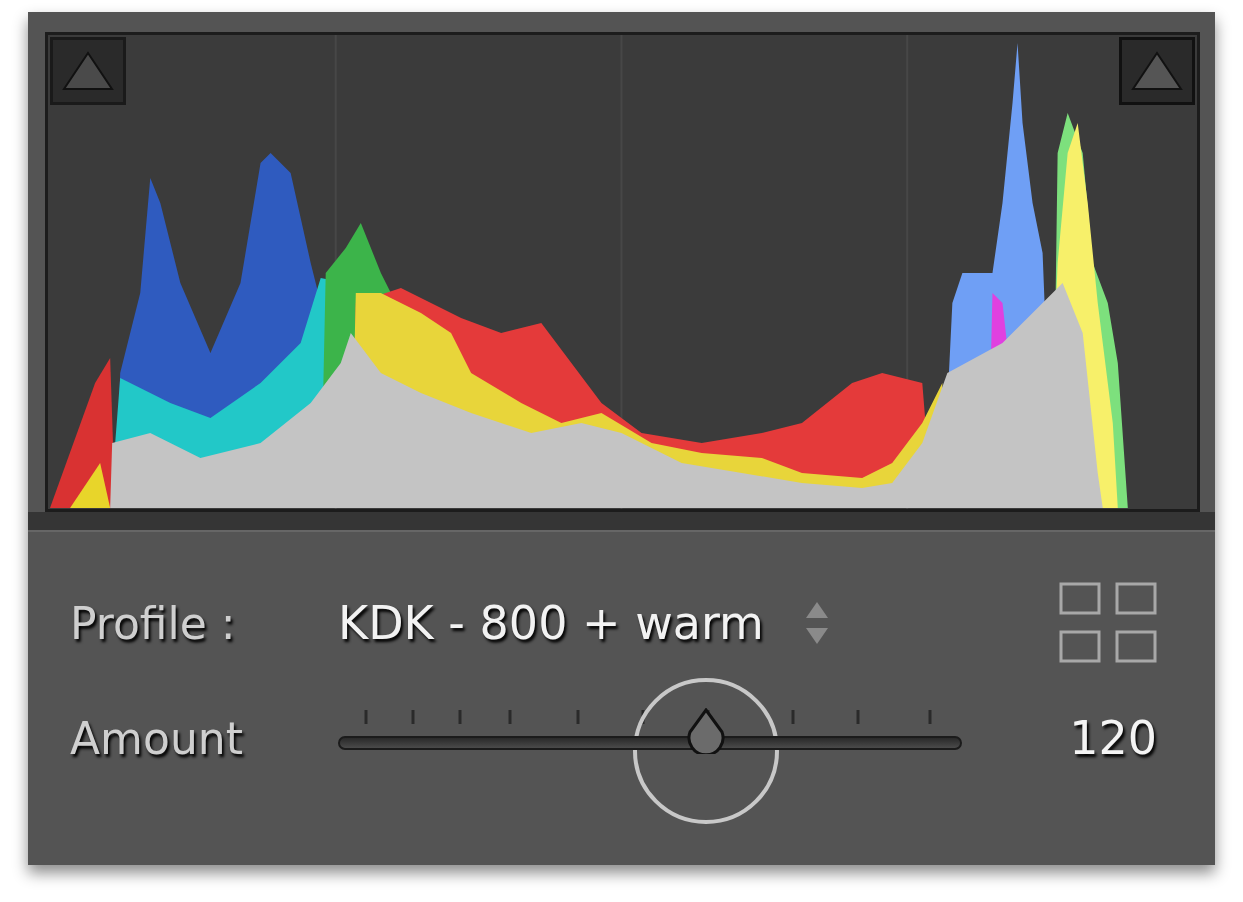  I want to click on highlight-clipping-button, so click(1157, 71).